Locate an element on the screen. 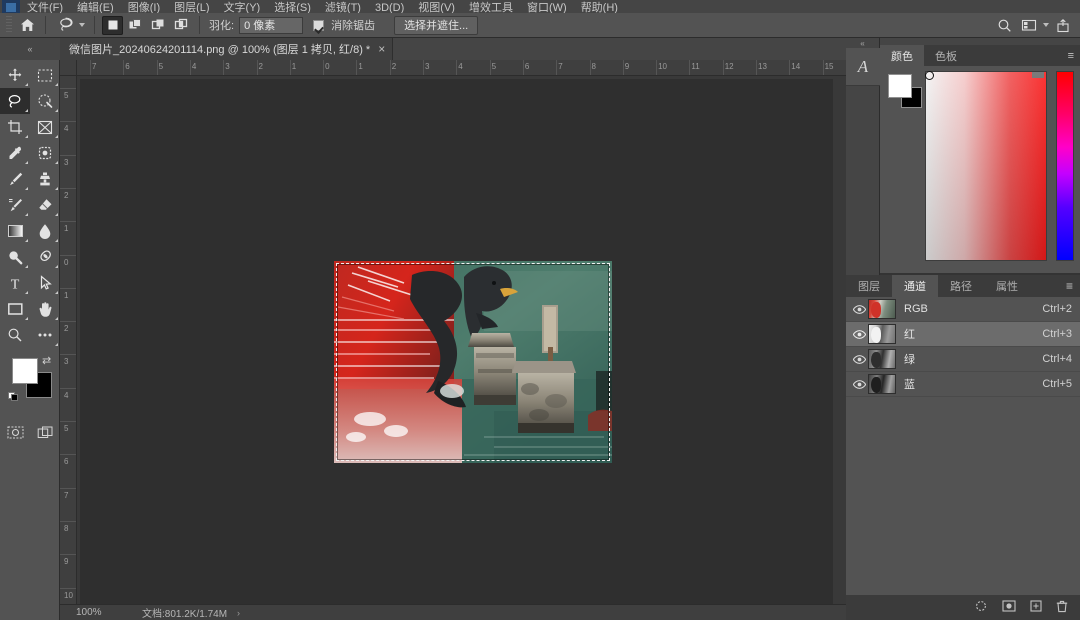 The width and height of the screenshot is (1080, 620). default-colors-icon is located at coordinates (13, 395).